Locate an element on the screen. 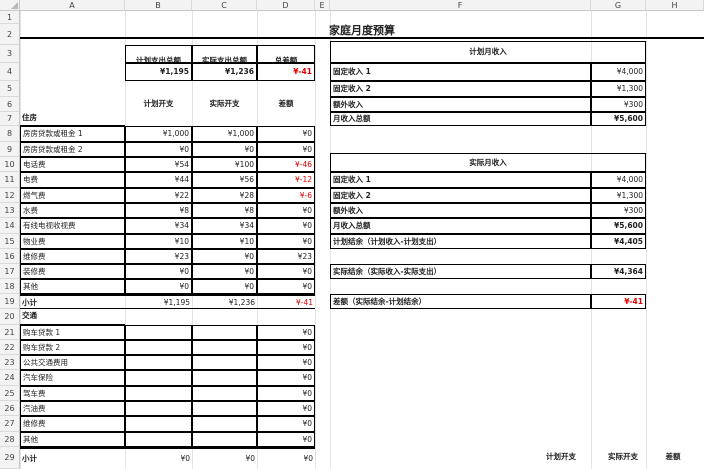  expense-item-name: 物业费 is located at coordinates (72, 241).